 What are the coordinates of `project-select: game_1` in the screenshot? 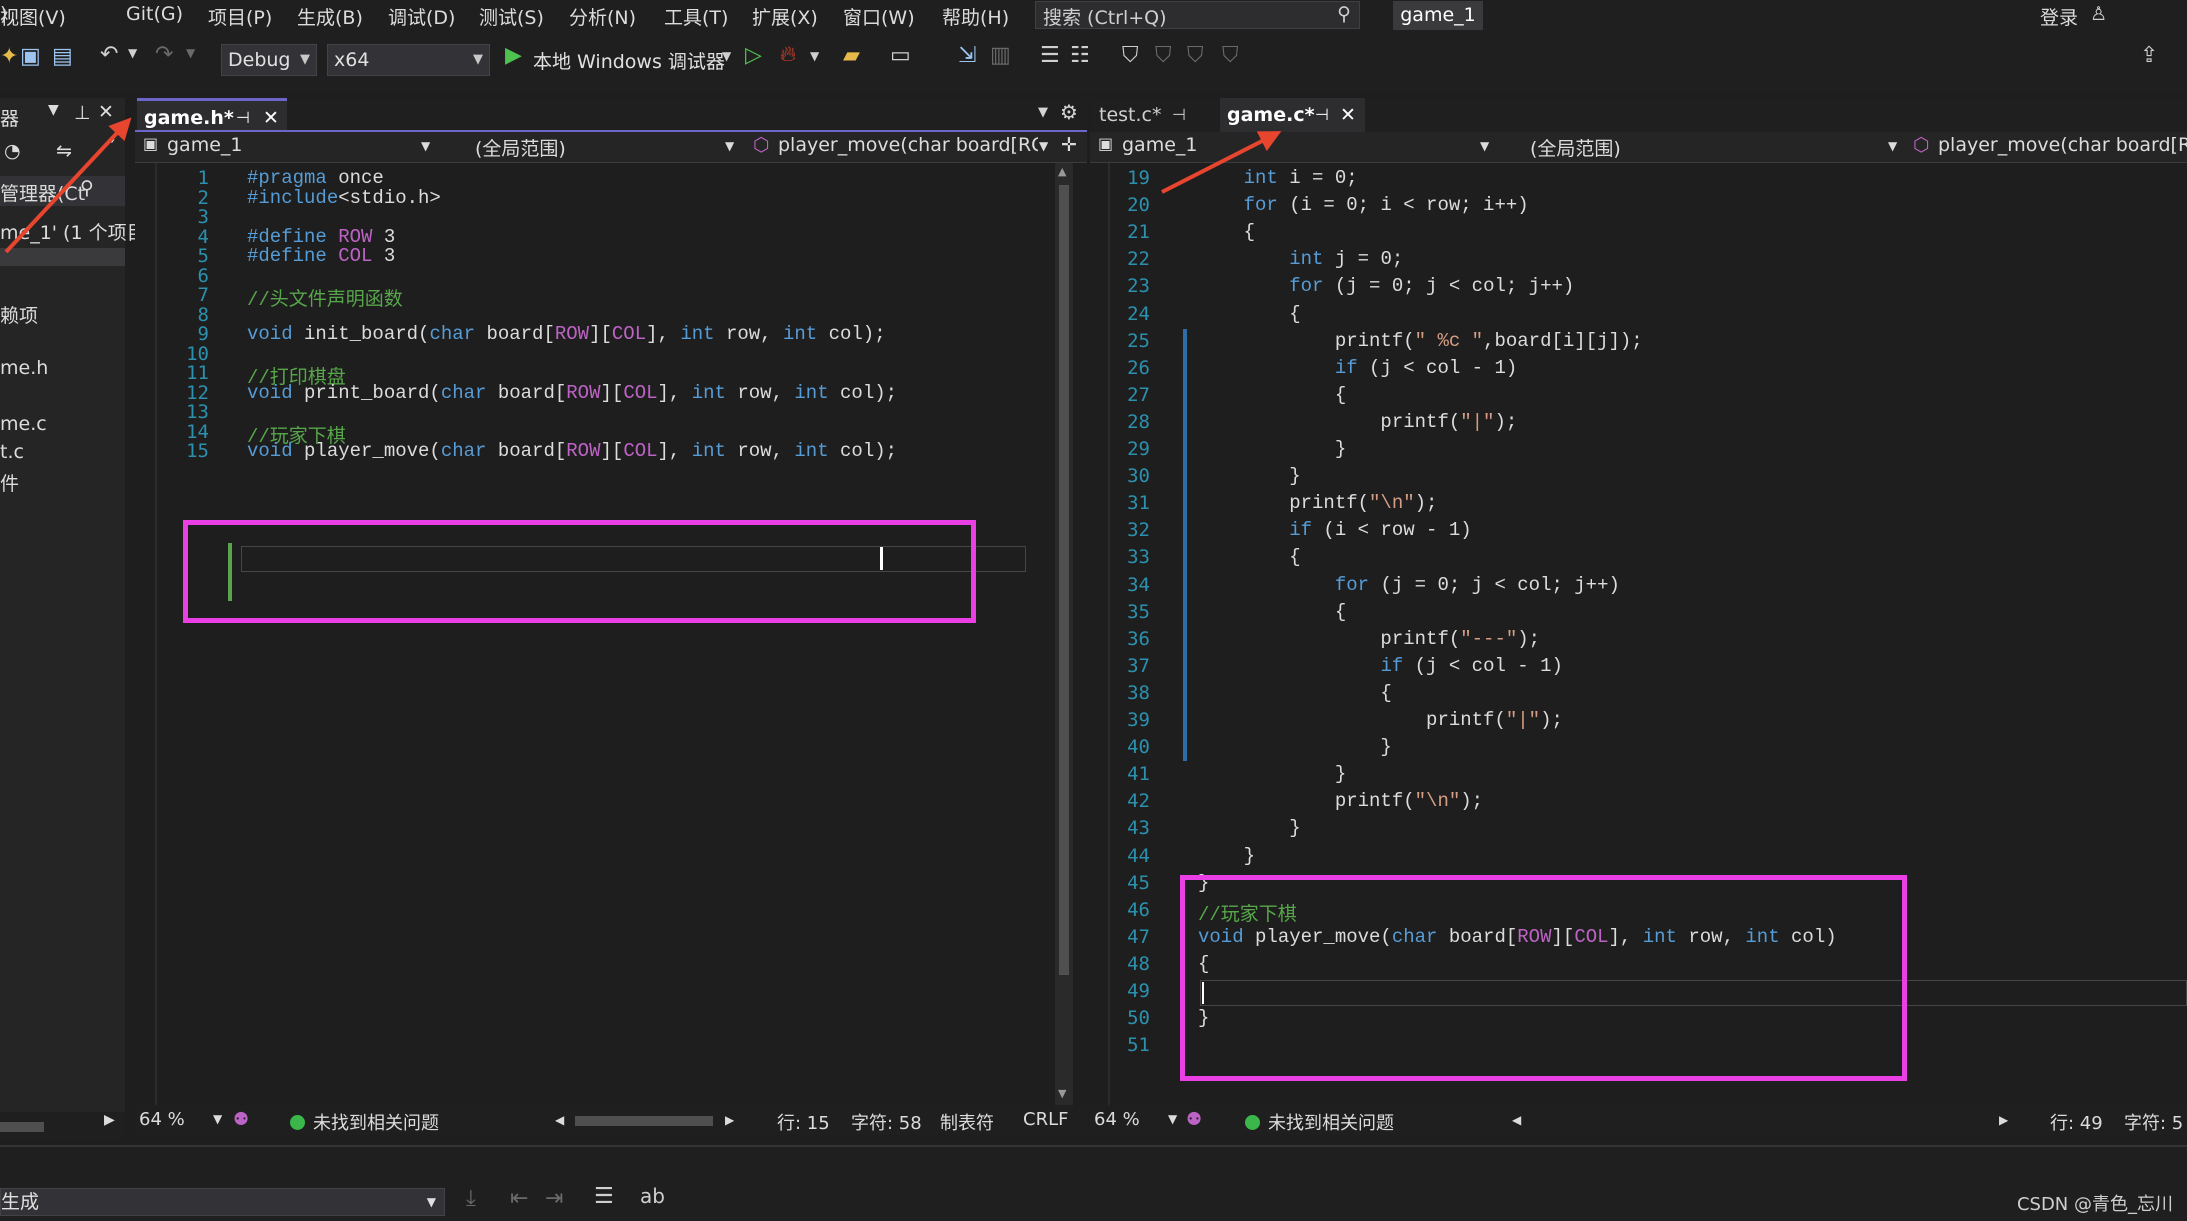 It's located at (1160, 145).